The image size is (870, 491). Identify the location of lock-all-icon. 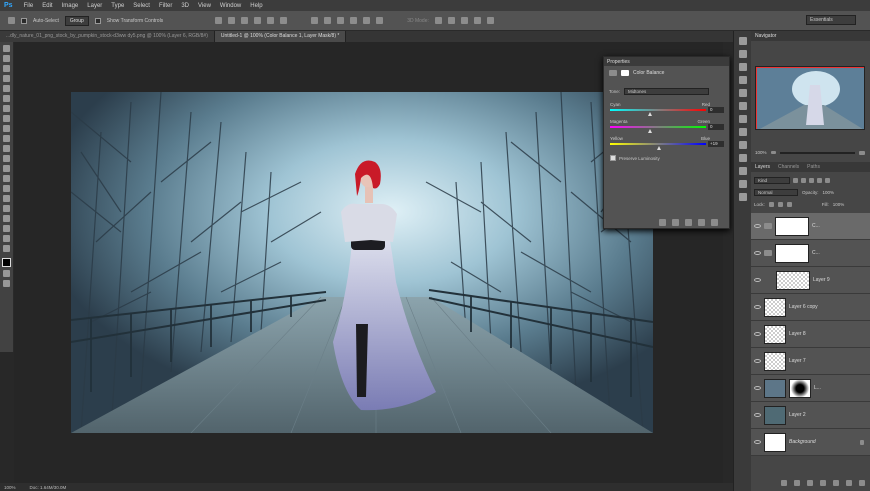
(789, 204).